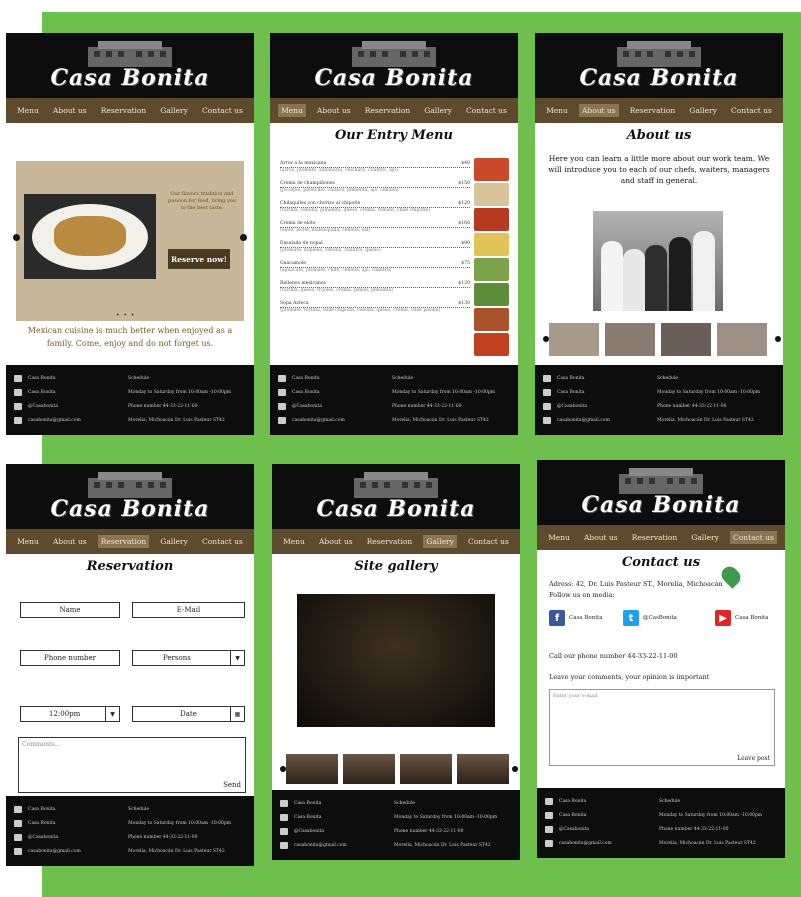  I want to click on calendar-icon: ▦, so click(237, 714).